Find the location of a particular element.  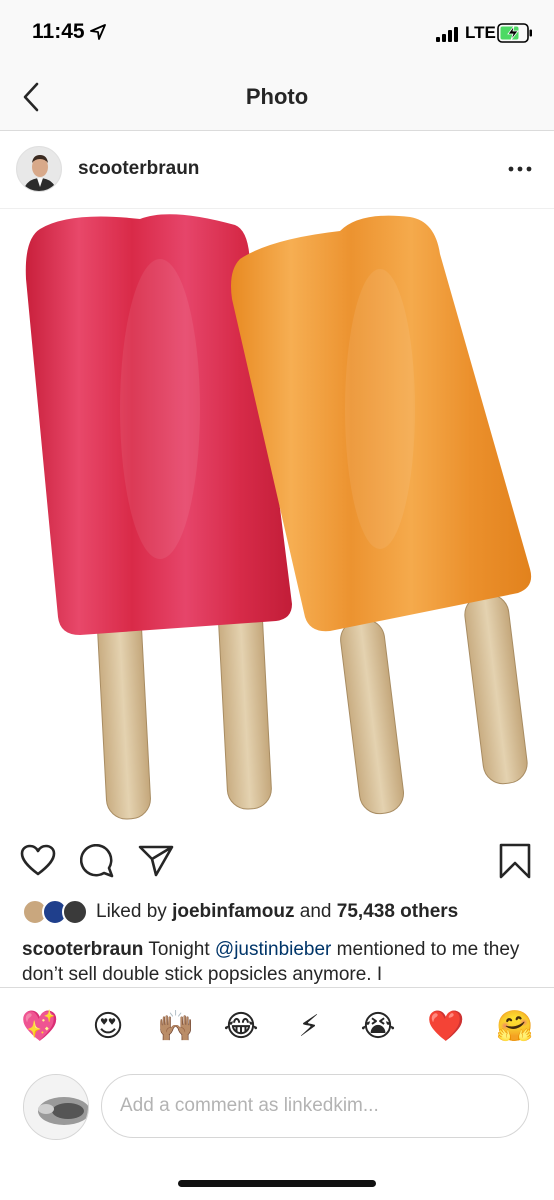

home-indicator is located at coordinates (277, 1183).